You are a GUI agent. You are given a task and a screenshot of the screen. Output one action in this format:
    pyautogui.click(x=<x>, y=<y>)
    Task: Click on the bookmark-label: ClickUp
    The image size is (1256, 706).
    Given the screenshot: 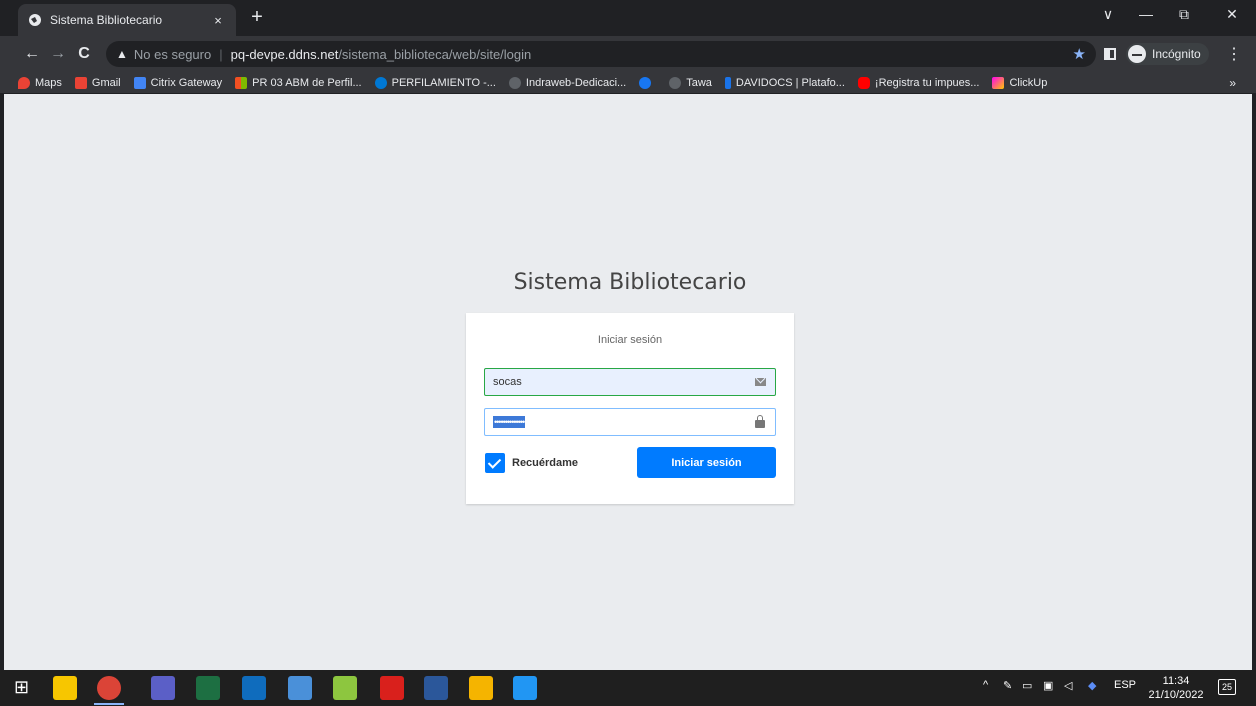 What is the action you would take?
    pyautogui.click(x=1028, y=82)
    